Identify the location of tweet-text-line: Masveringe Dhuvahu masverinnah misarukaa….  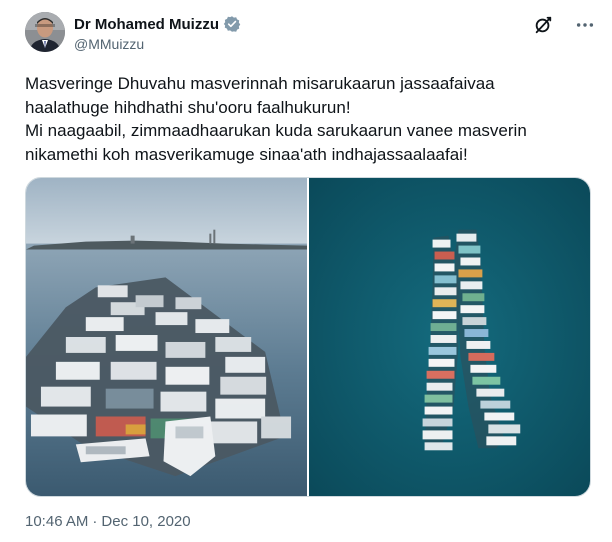
(260, 83).